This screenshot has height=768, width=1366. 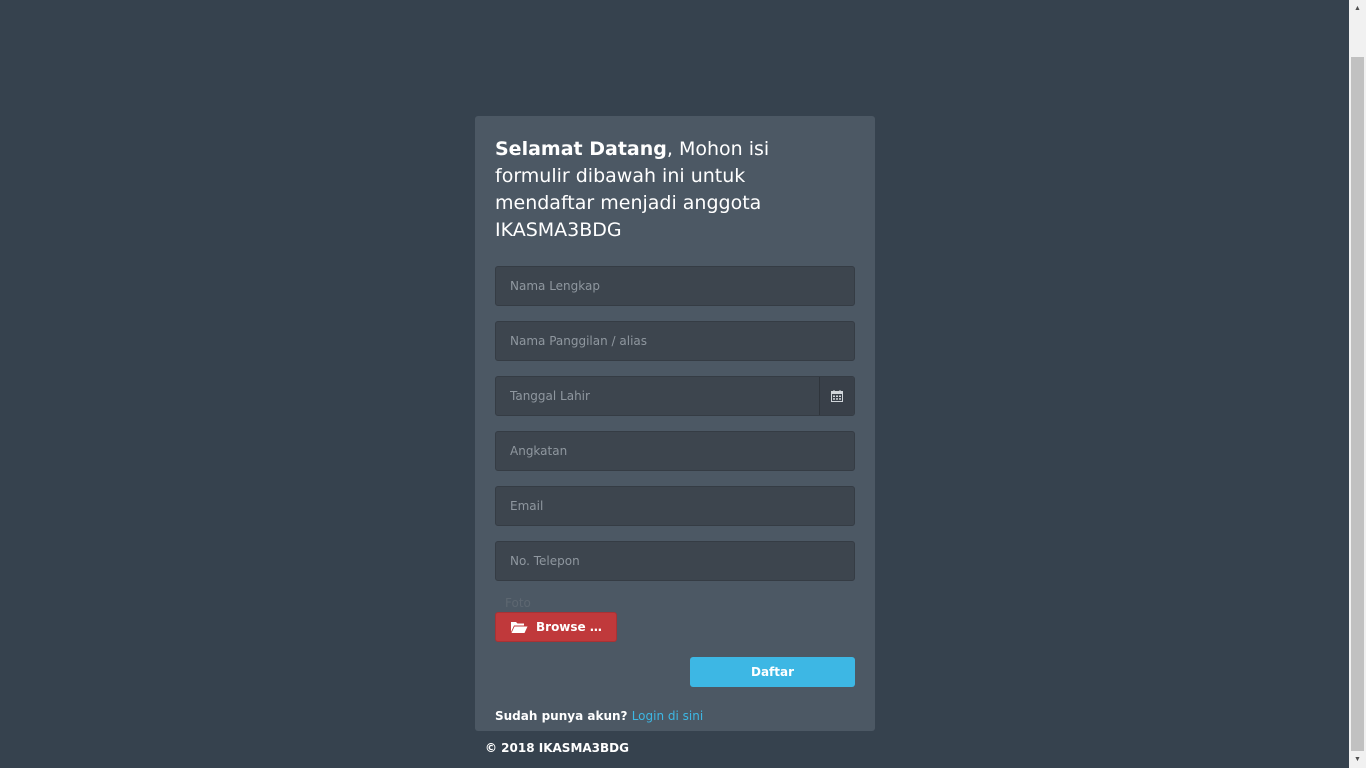 I want to click on nama-panggilan-field, so click(x=675, y=341).